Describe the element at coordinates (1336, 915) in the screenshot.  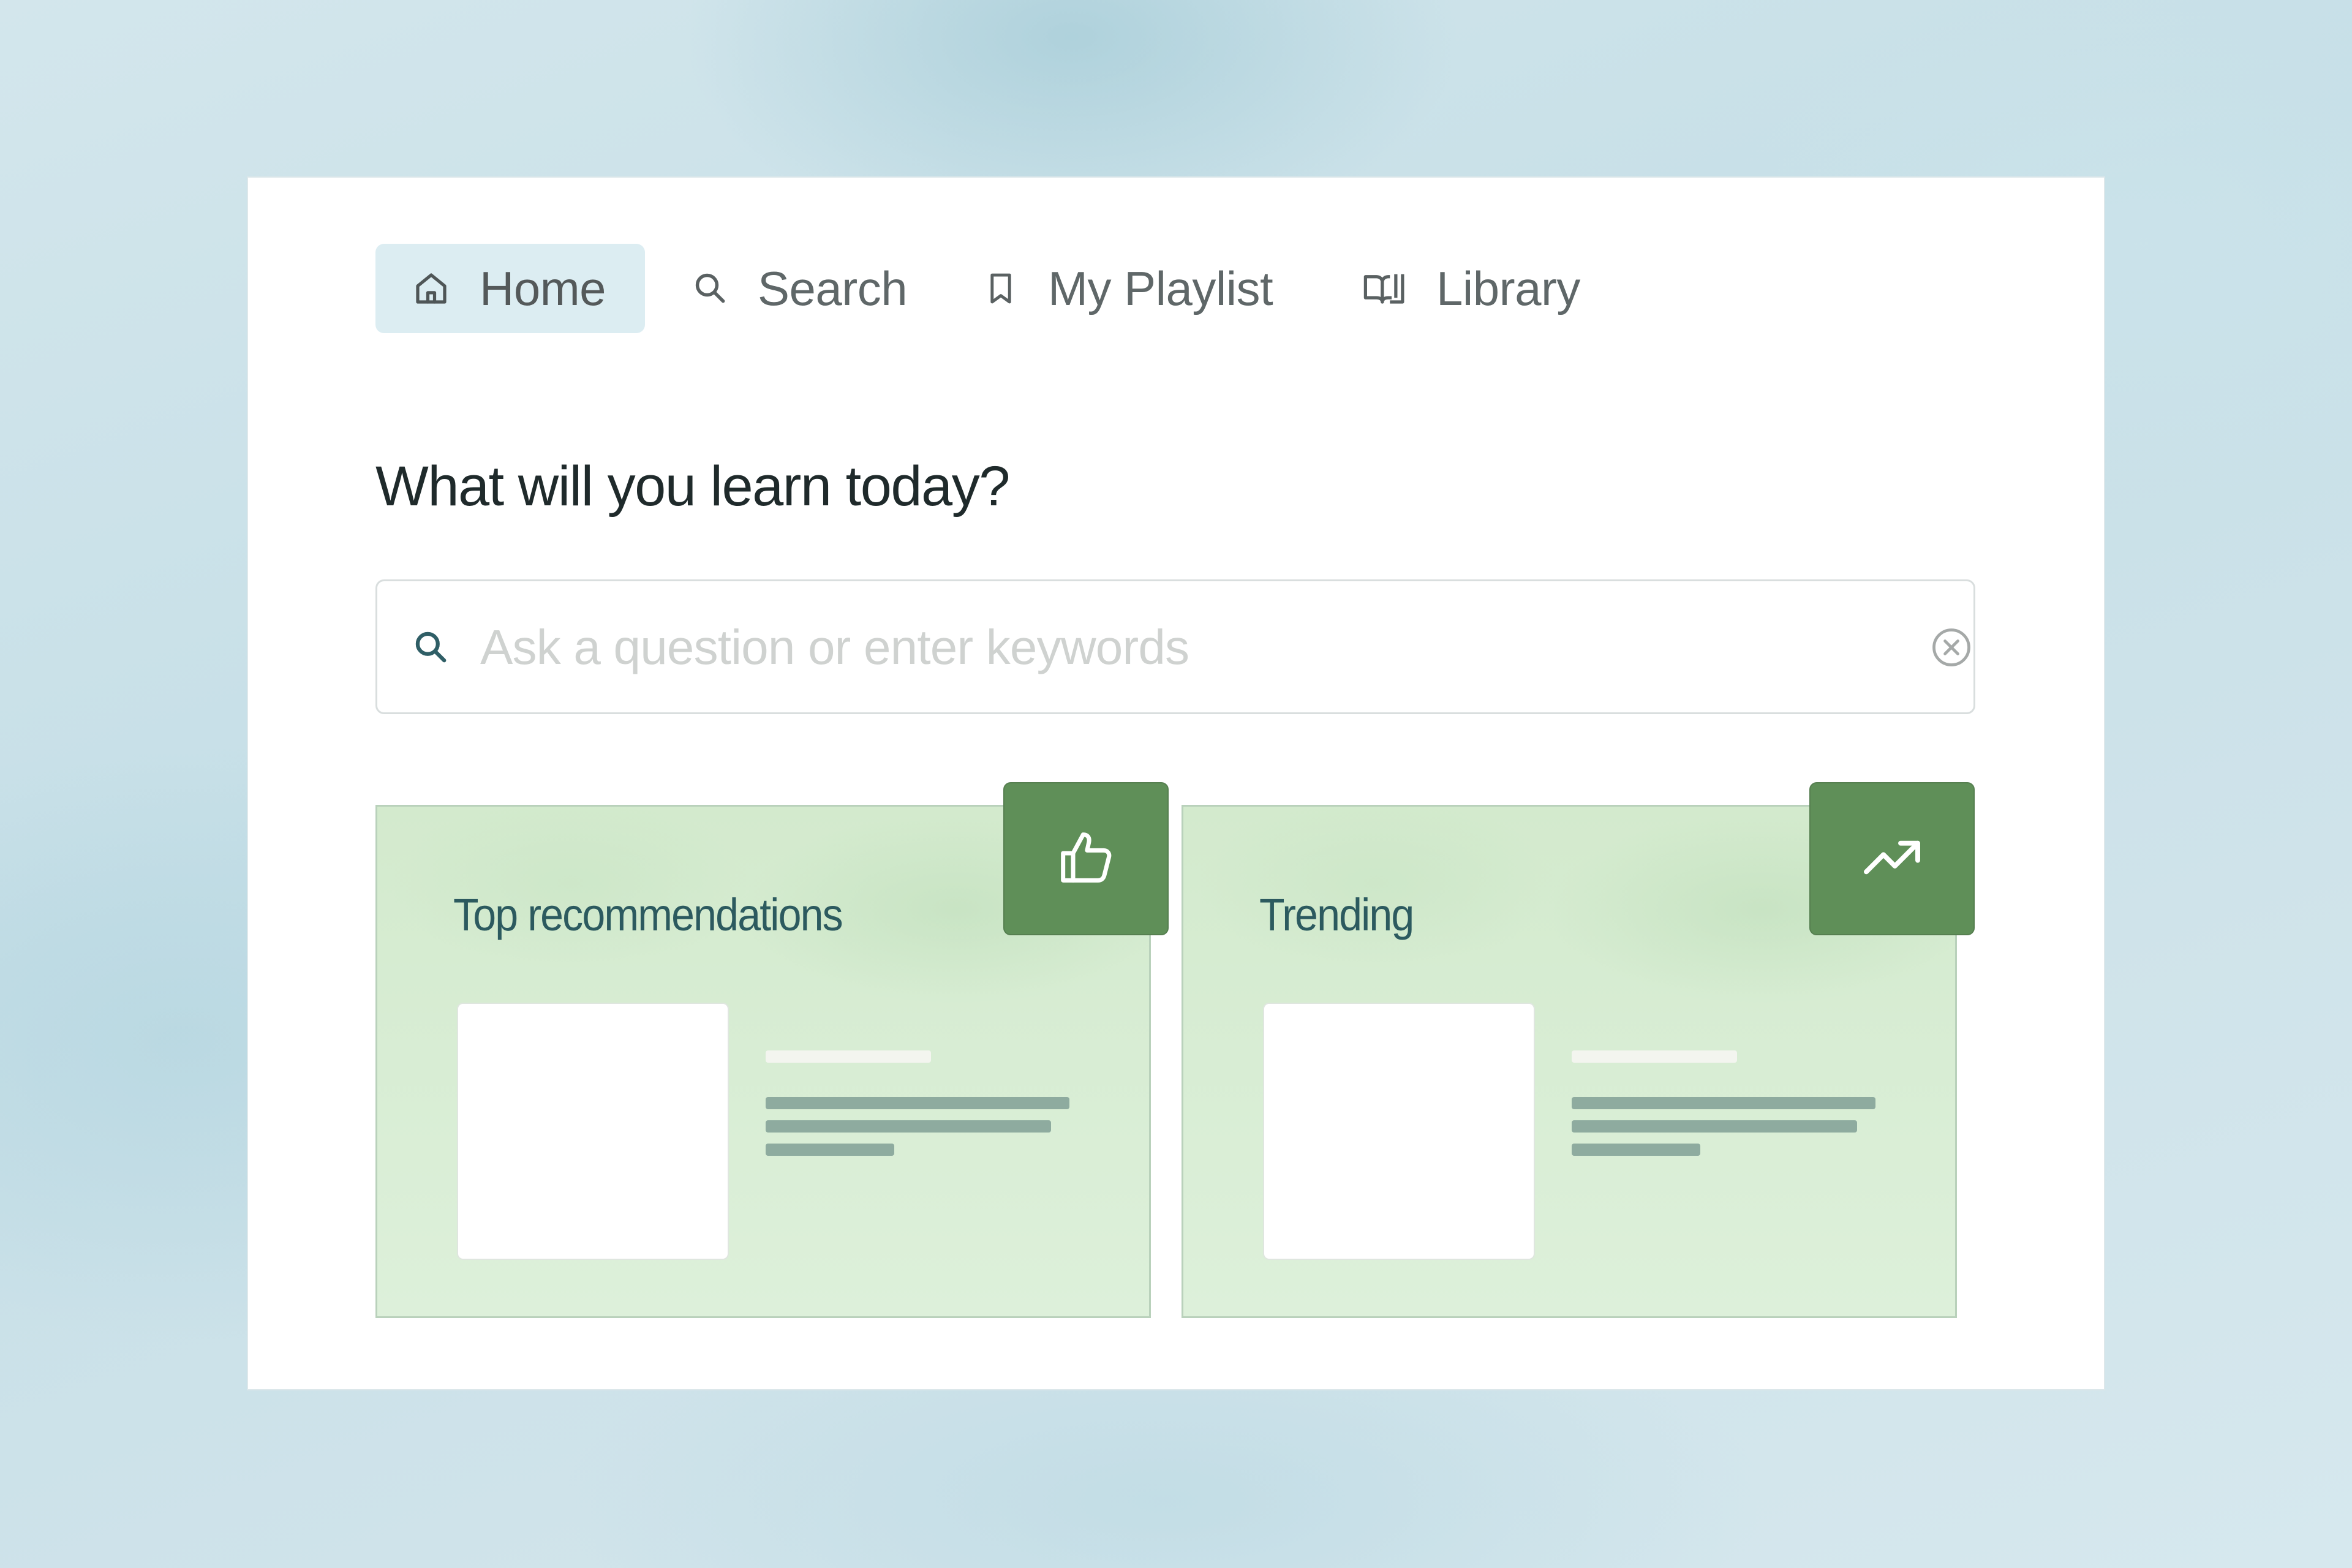
I see `card-title: Trending` at that location.